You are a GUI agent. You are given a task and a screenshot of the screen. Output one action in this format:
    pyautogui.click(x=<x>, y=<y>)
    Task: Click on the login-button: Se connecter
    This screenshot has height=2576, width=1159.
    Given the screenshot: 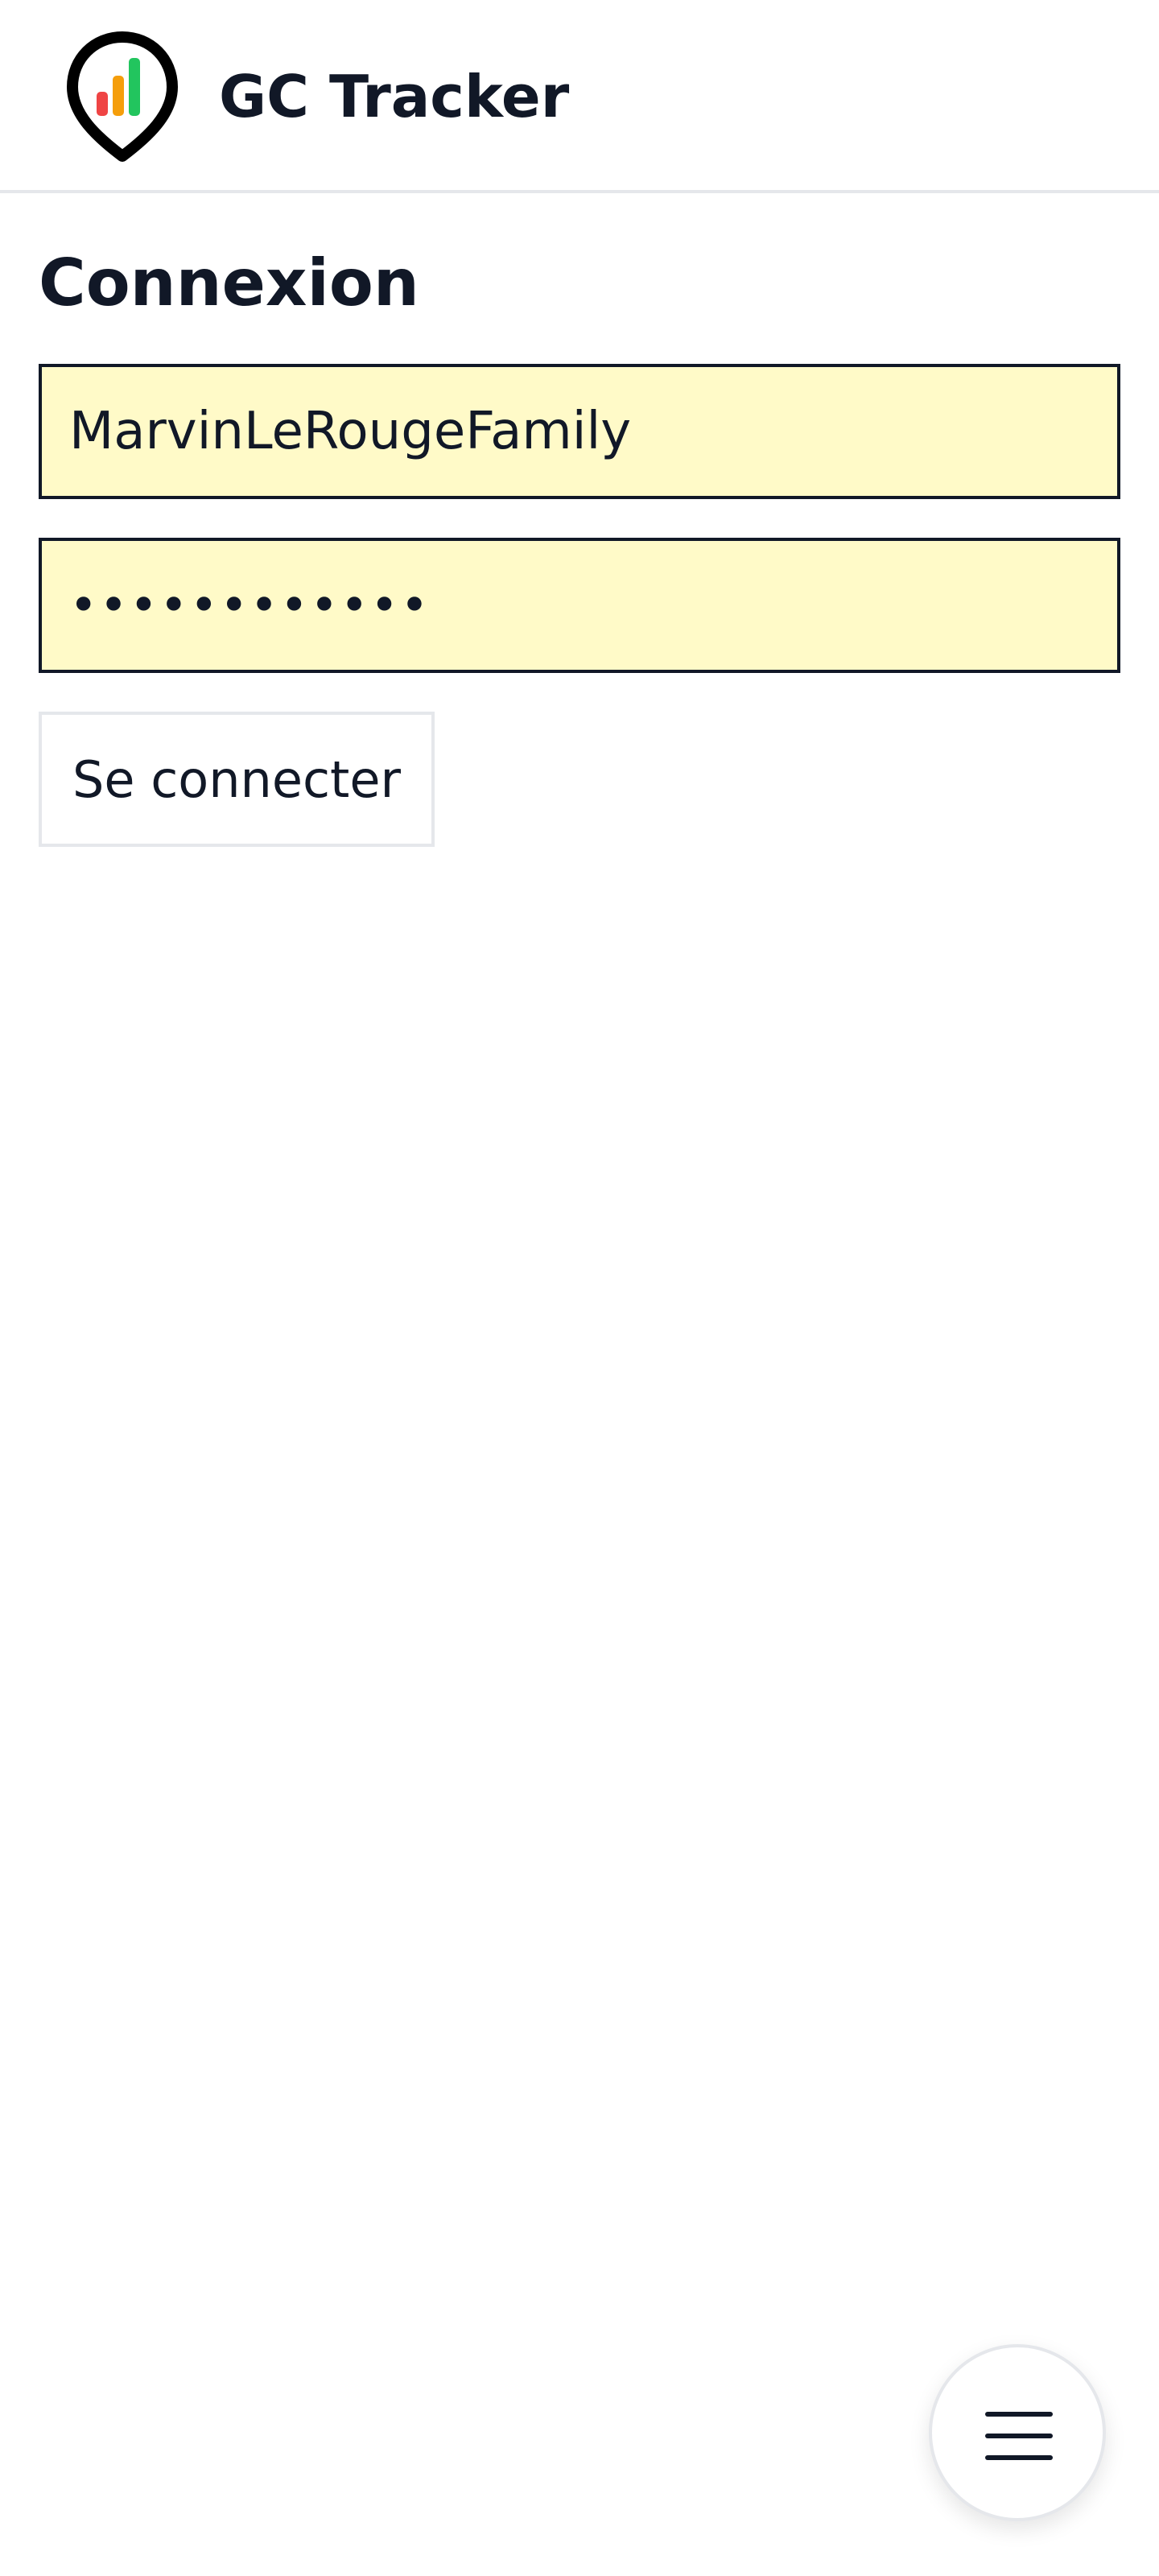 What is the action you would take?
    pyautogui.click(x=237, y=779)
    